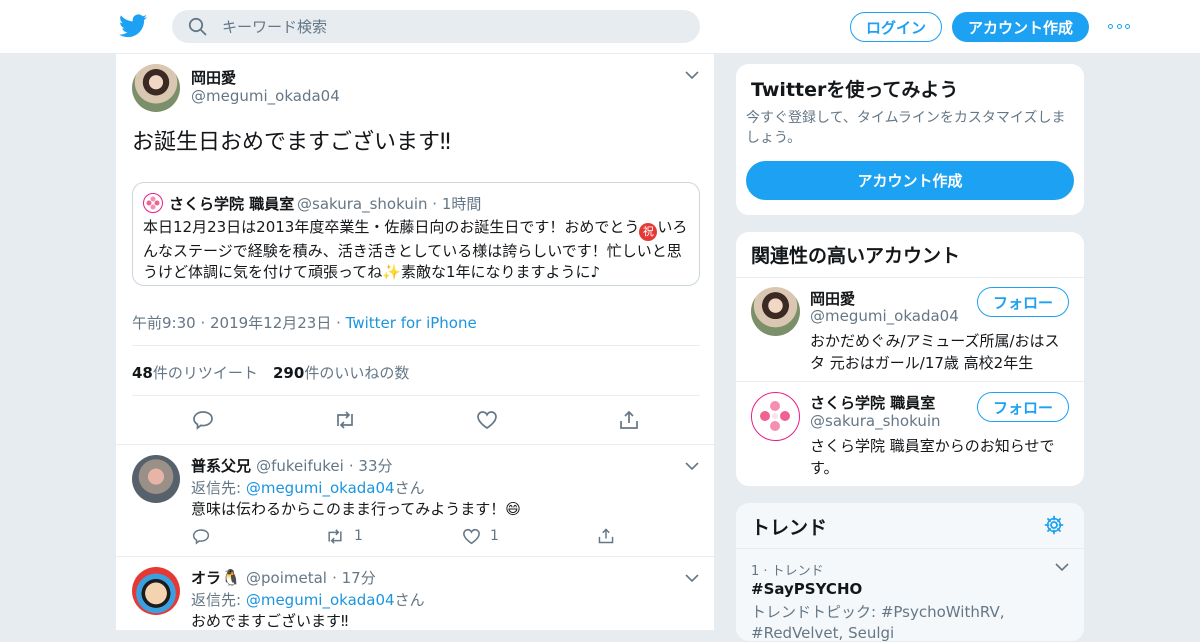 This screenshot has width=1200, height=642. I want to click on account-handle: @sakura_shokuin, so click(875, 421).